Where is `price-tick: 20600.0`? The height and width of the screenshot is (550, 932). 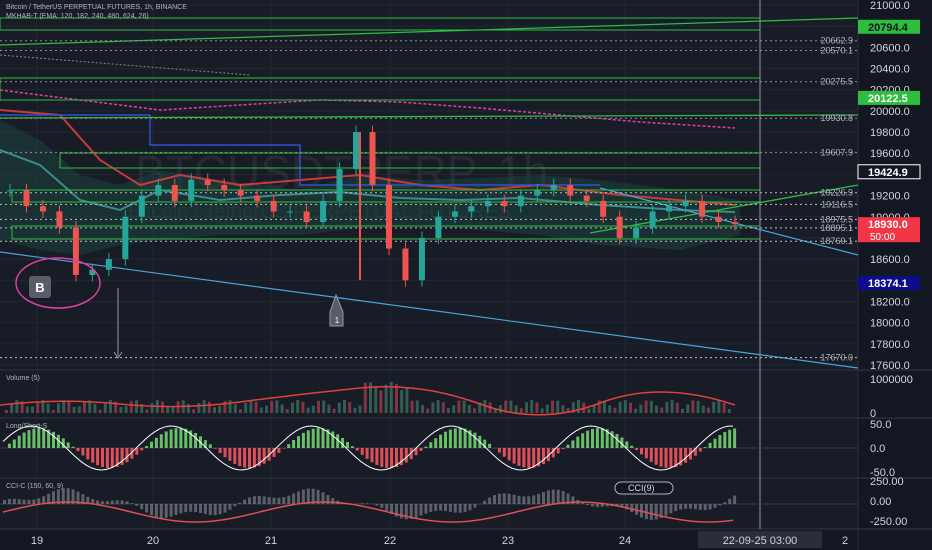 price-tick: 20600.0 is located at coordinates (890, 48).